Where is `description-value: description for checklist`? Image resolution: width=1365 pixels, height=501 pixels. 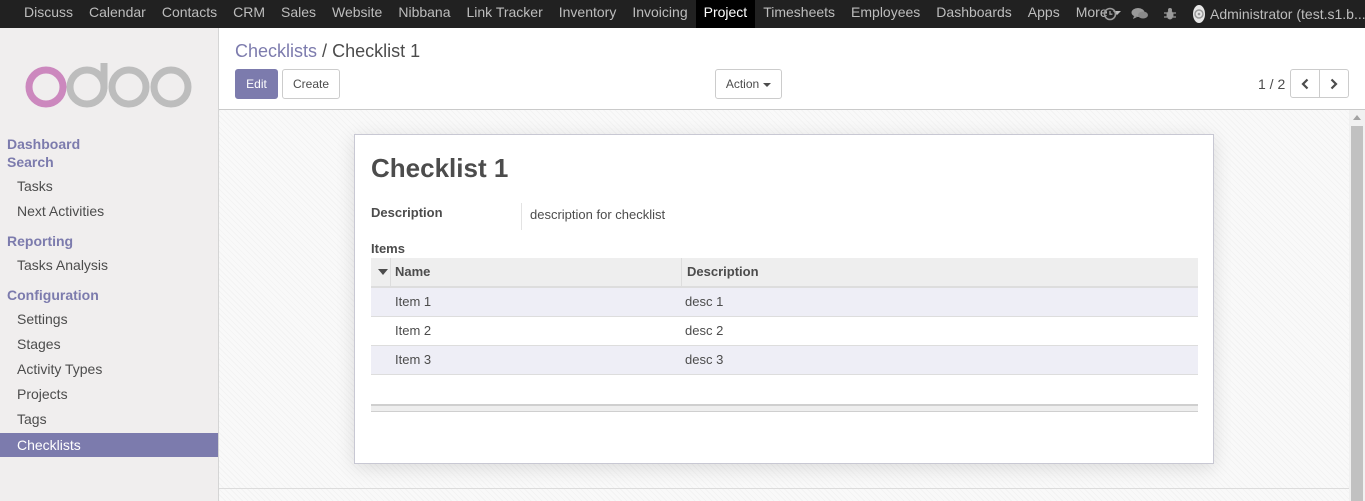
description-value: description for checklist is located at coordinates (598, 214).